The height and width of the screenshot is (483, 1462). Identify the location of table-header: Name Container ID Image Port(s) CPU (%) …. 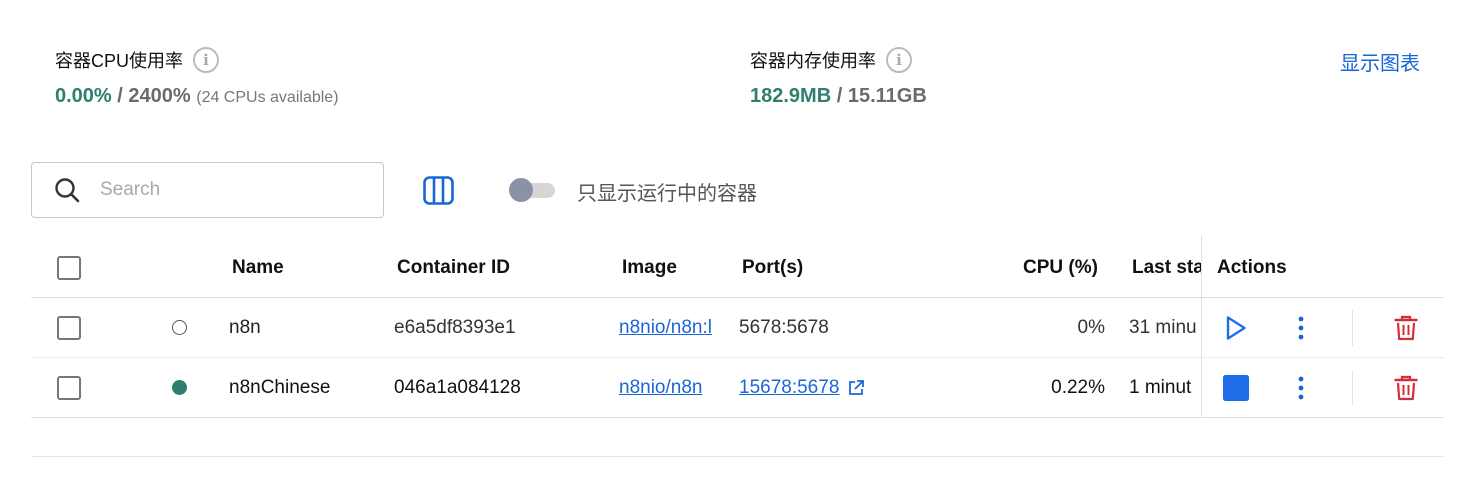
(737, 268).